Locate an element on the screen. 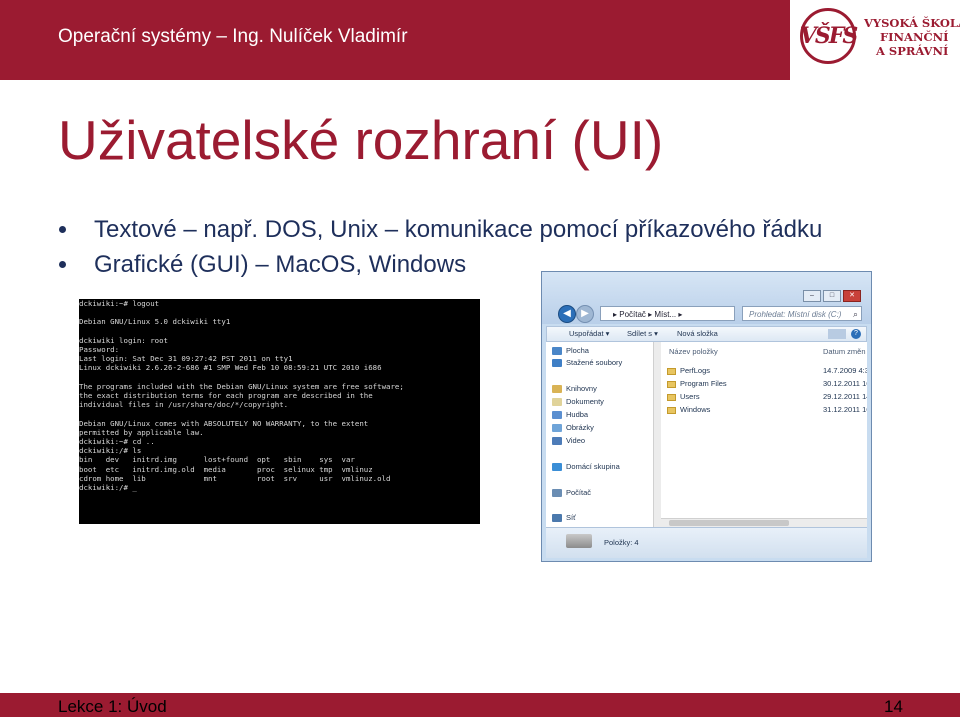 This screenshot has height=717, width=960. nav-item: Plocha is located at coordinates (570, 350).